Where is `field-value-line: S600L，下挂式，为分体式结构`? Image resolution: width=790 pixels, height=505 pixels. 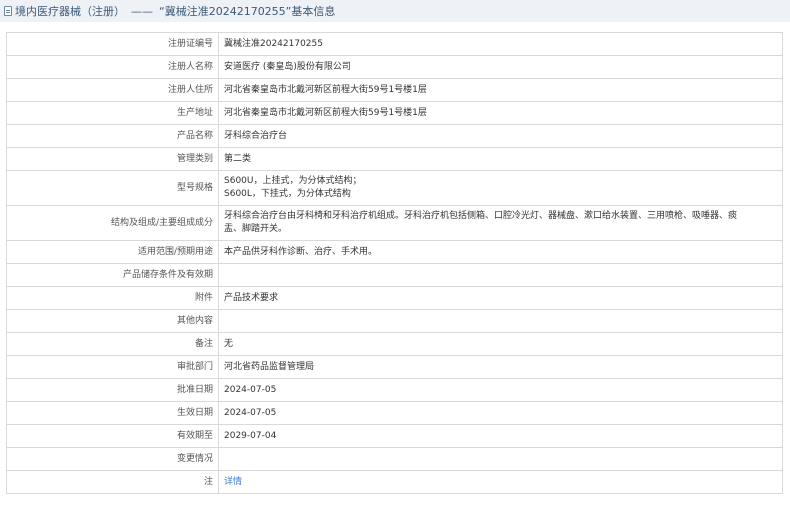
field-value-line: S600L，下挂式，为分体式结构 is located at coordinates (287, 194).